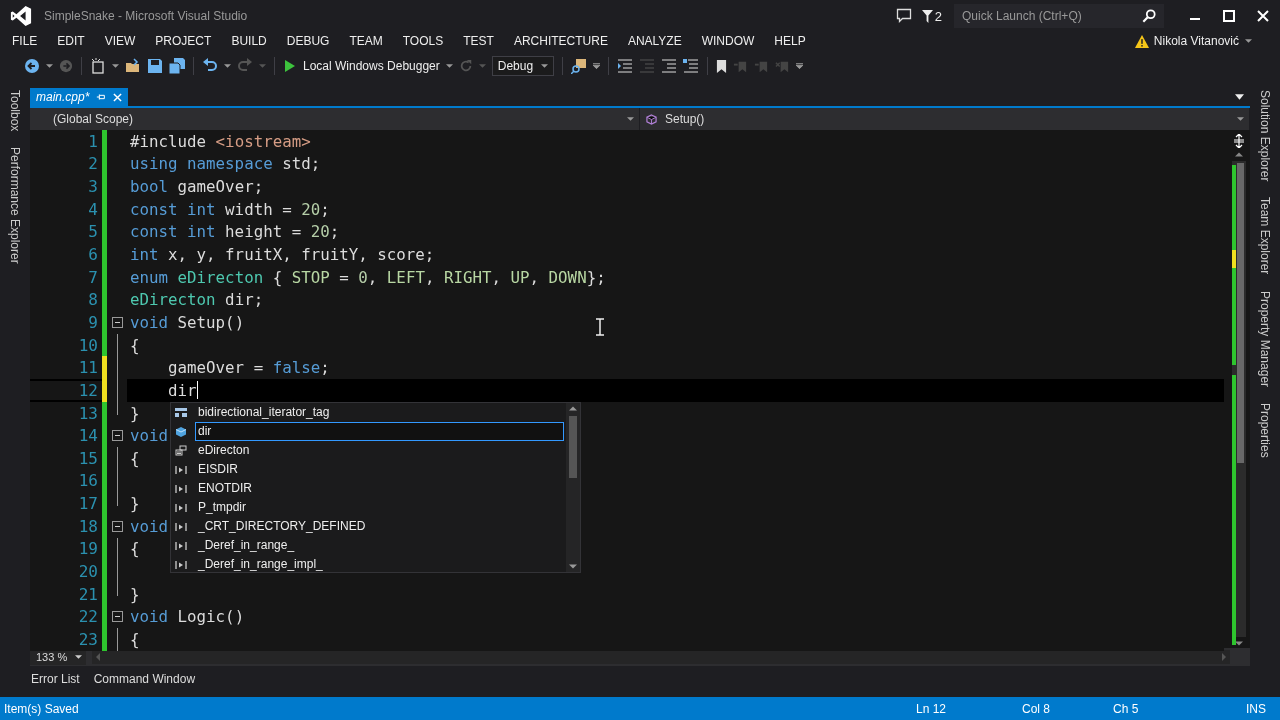 Image resolution: width=1280 pixels, height=720 pixels. What do you see at coordinates (903, 16) in the screenshot?
I see `feedback-icon` at bounding box center [903, 16].